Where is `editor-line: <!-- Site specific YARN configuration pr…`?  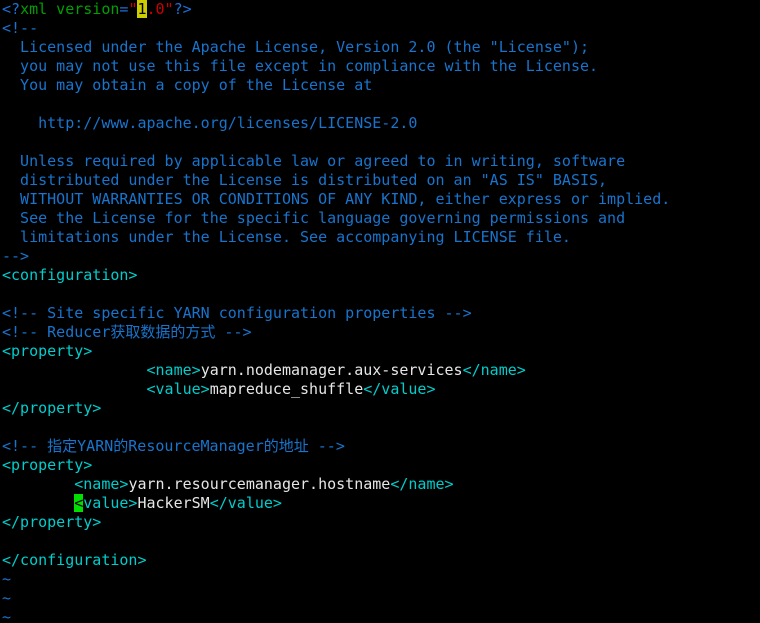
editor-line: <!-- Site specific YARN configuration pr… is located at coordinates (380, 313).